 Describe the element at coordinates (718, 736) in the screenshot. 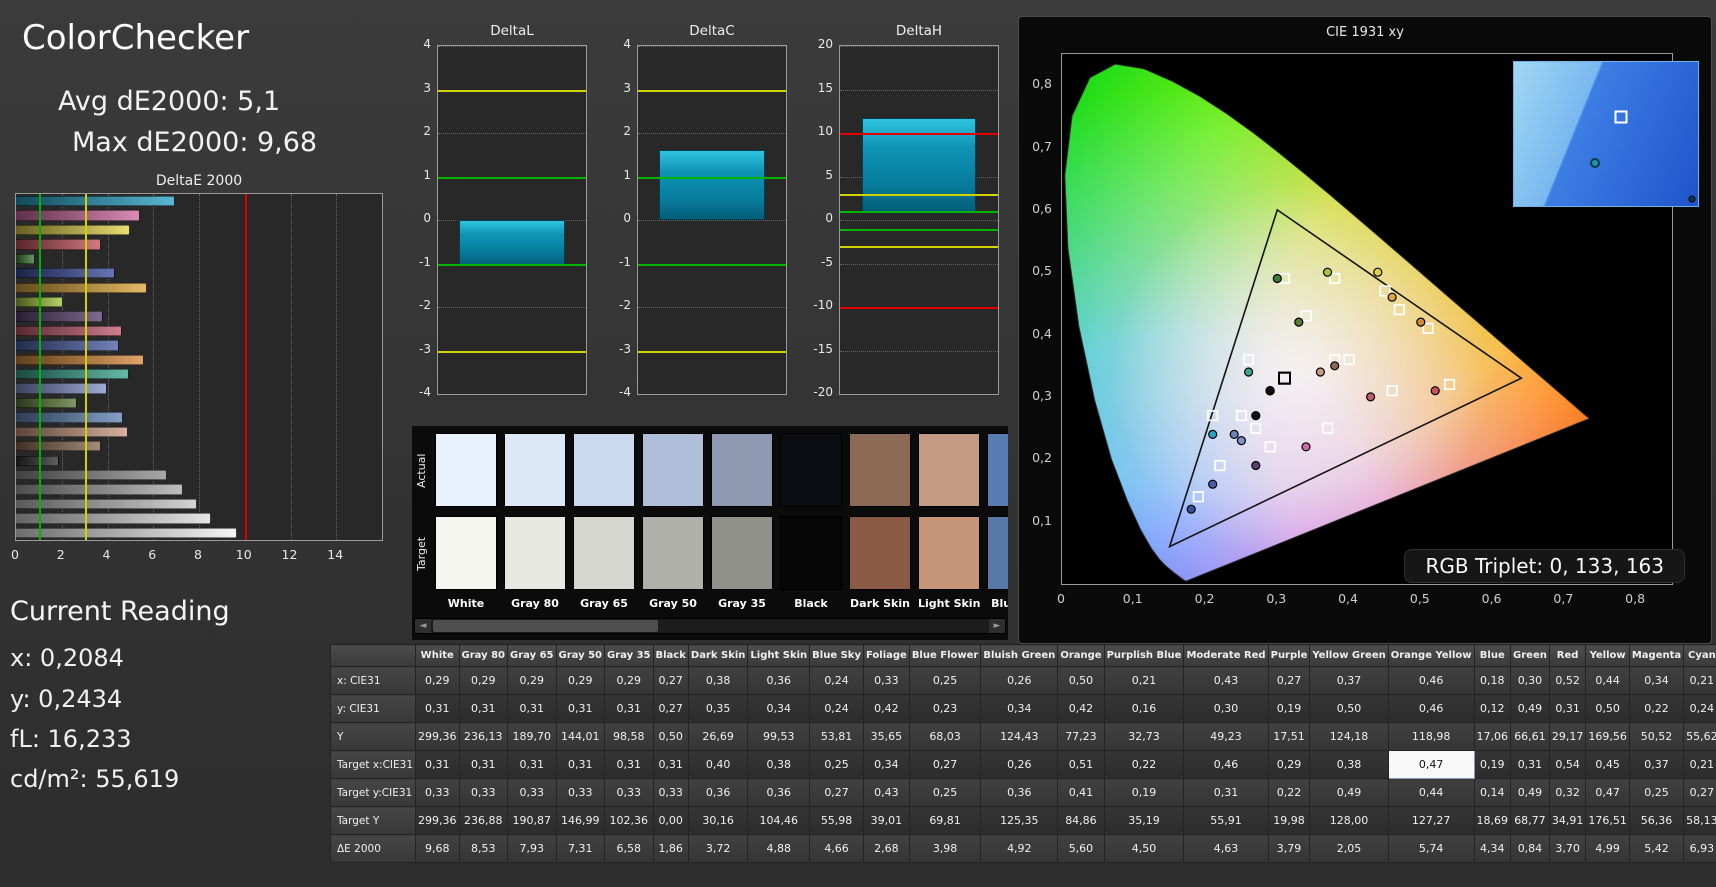

I see `cell: 26,69` at that location.